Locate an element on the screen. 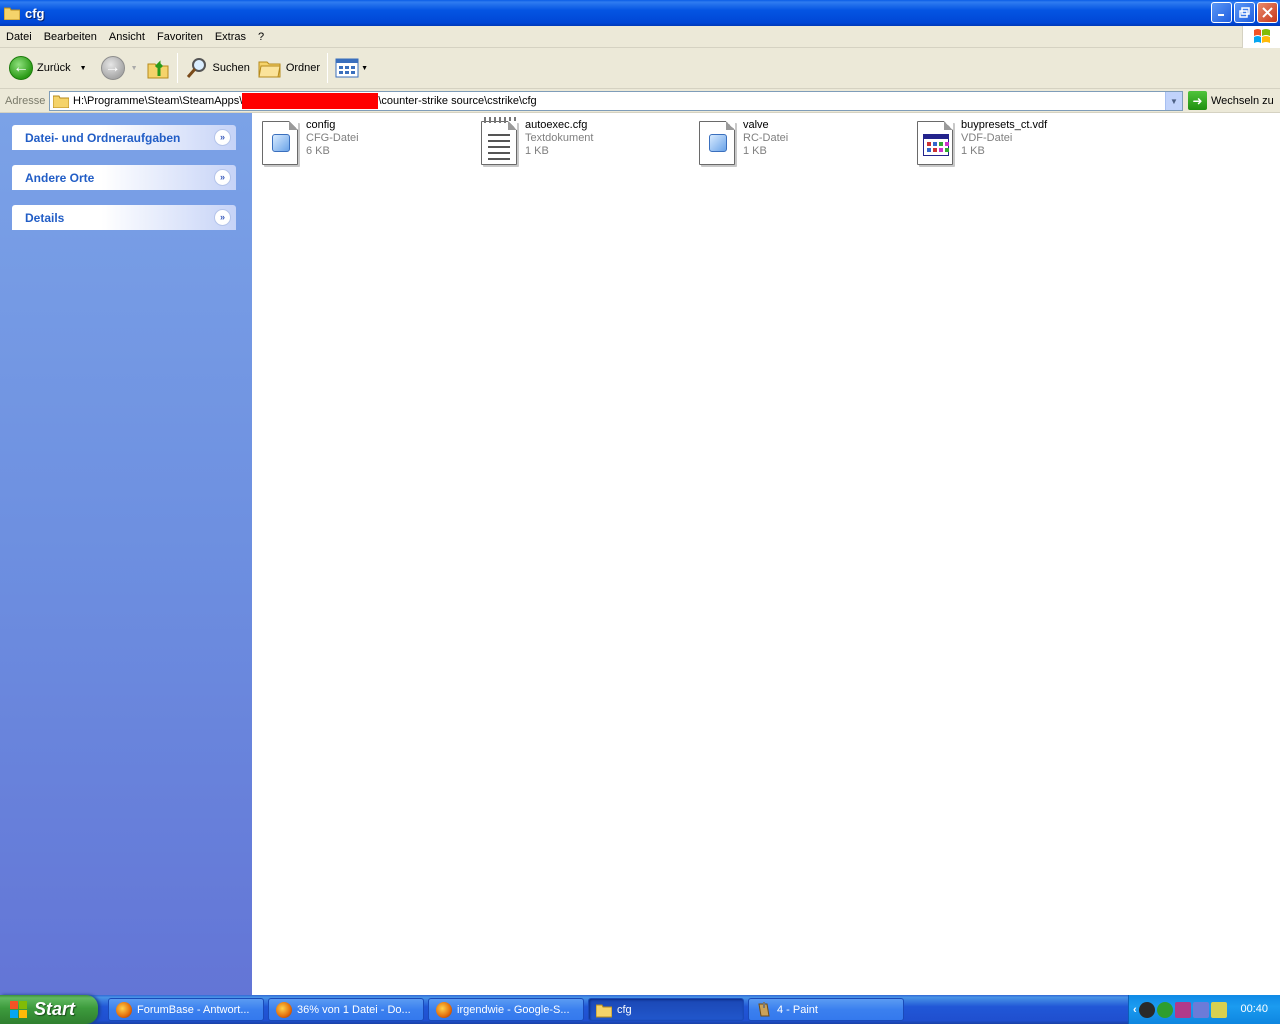  up-folder-button is located at coordinates (158, 68).